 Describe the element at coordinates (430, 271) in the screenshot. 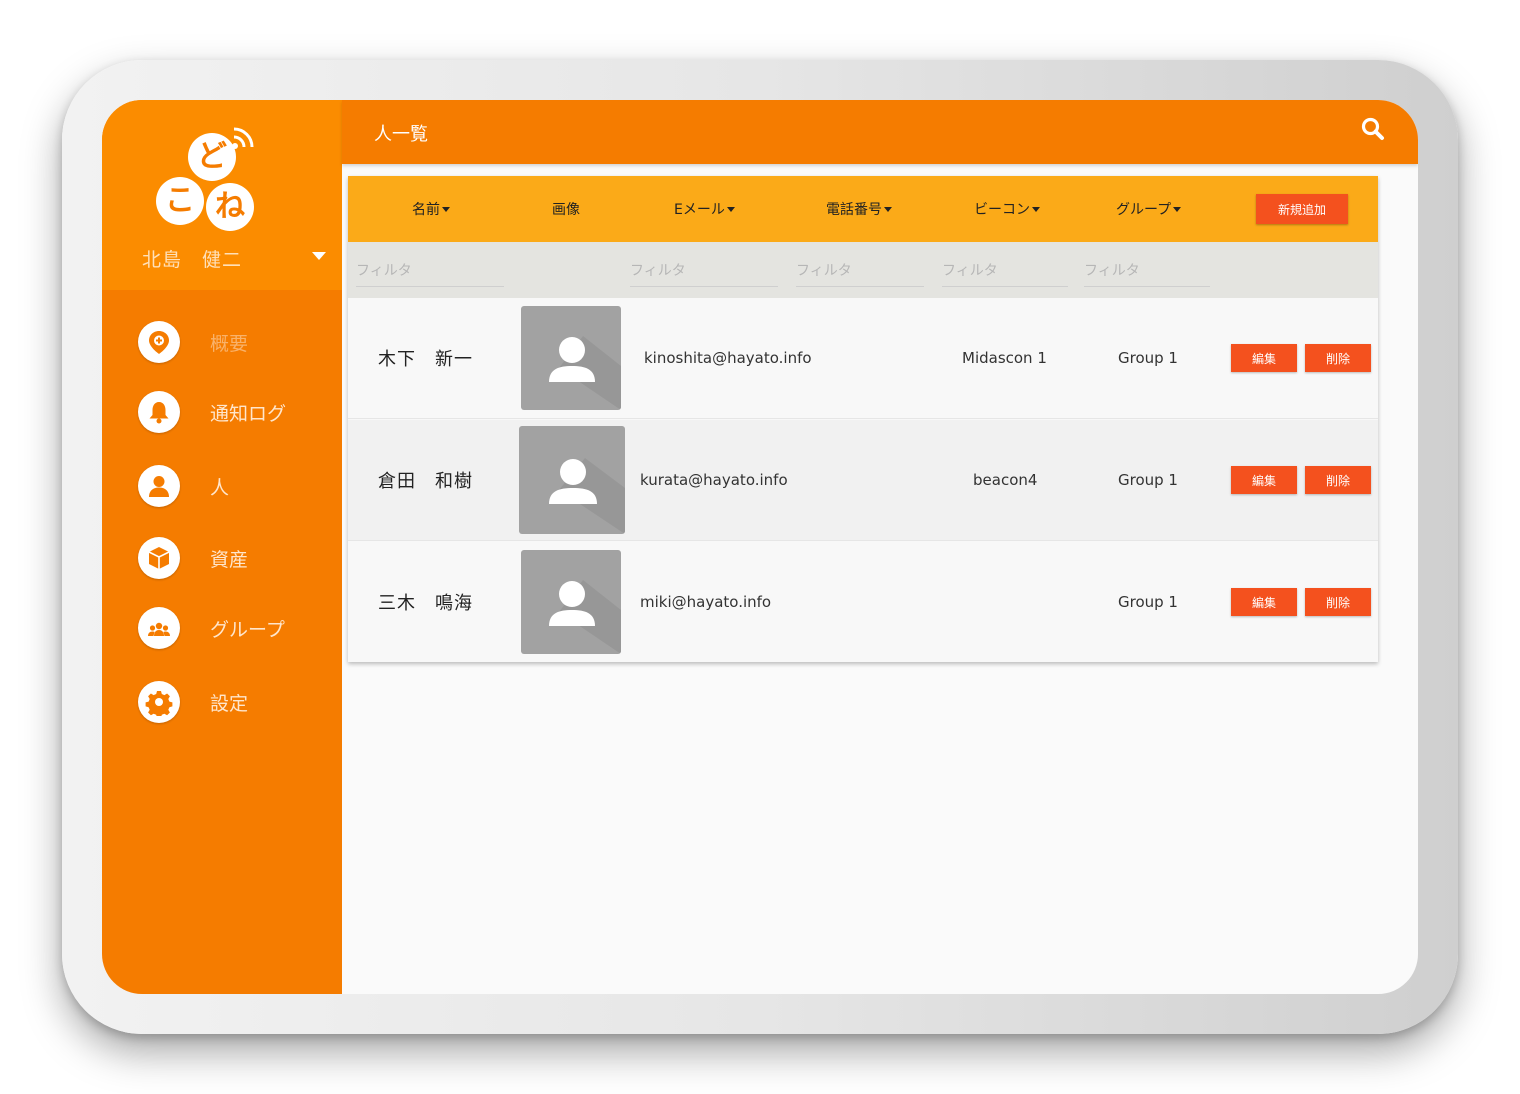

I see `name-filter-input` at that location.